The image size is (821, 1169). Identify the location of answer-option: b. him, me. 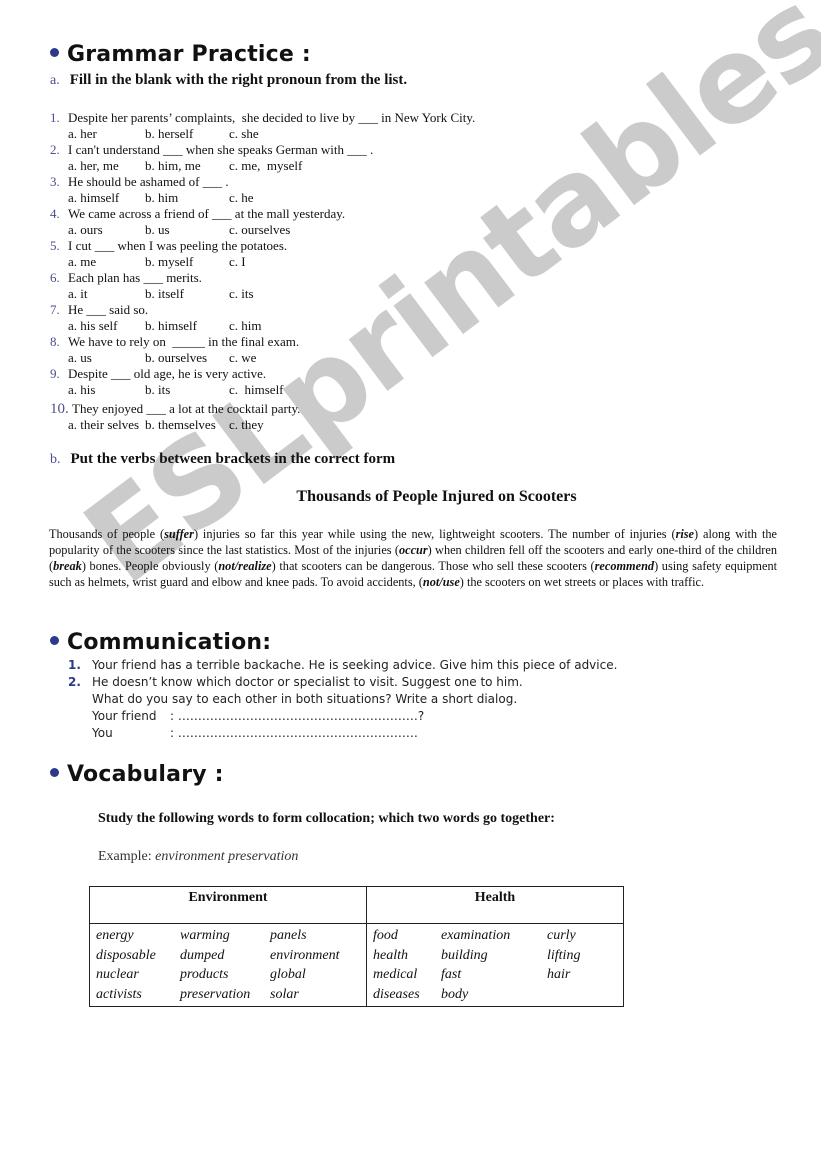
(173, 166).